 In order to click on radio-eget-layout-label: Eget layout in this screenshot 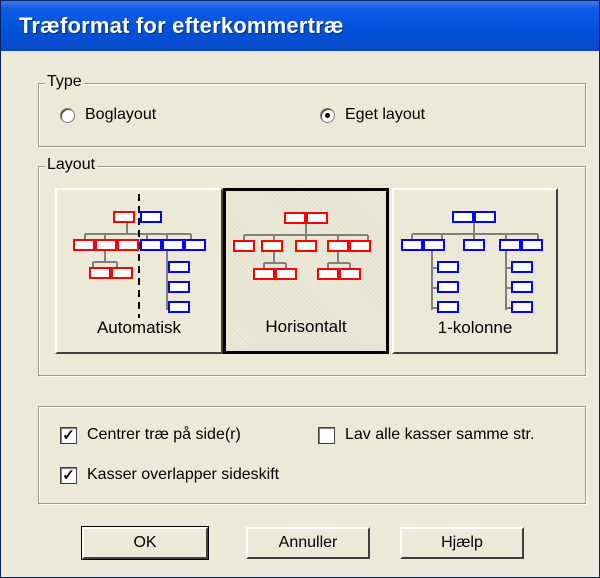, I will do `click(385, 114)`.